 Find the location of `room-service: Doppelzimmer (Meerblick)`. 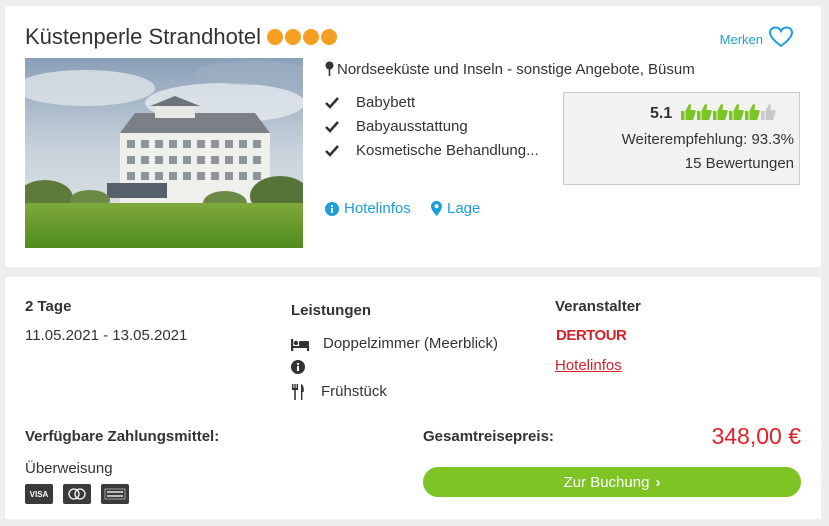

room-service: Doppelzimmer (Meerblick) is located at coordinates (394, 343).